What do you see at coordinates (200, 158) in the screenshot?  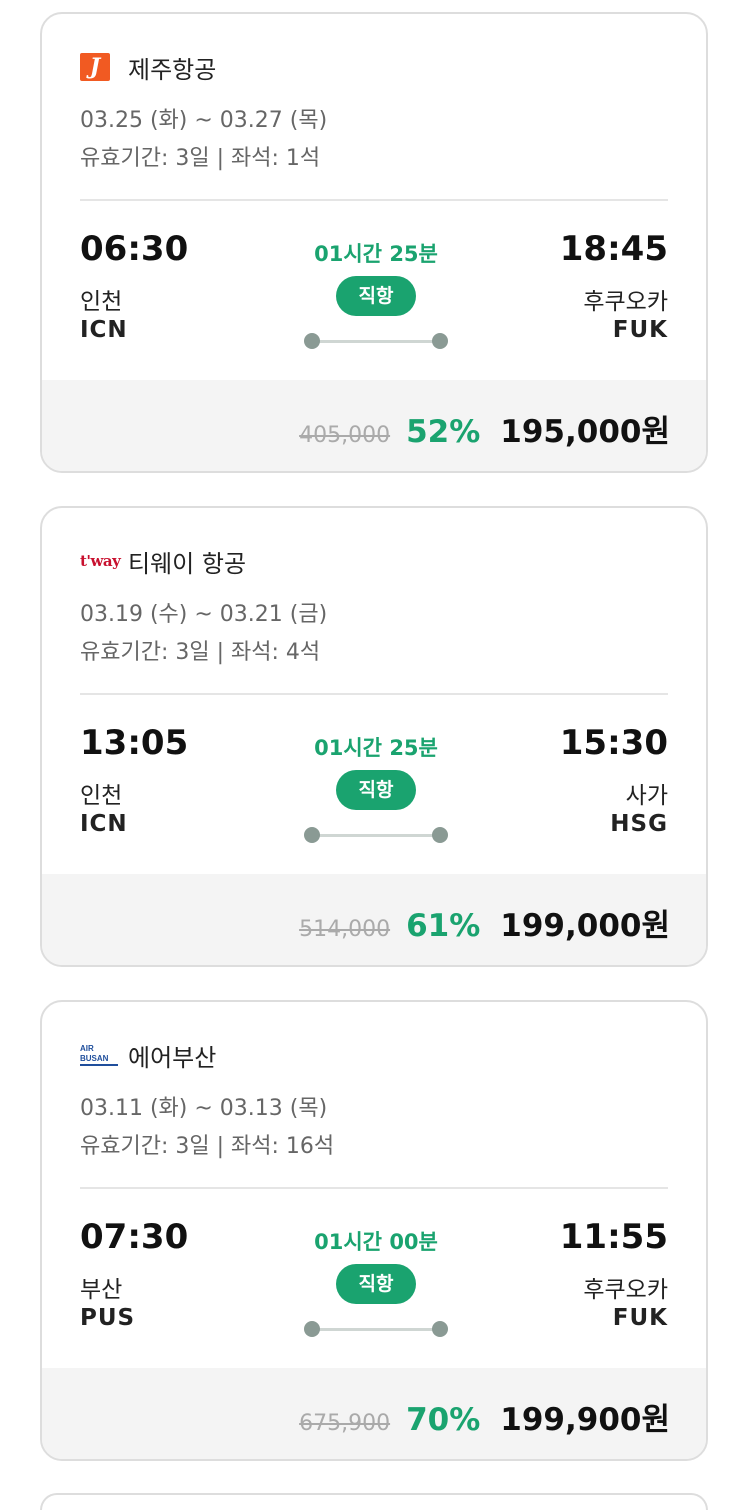 I see `validity-seats: 유효기간: 3일 | 좌석: 1석` at bounding box center [200, 158].